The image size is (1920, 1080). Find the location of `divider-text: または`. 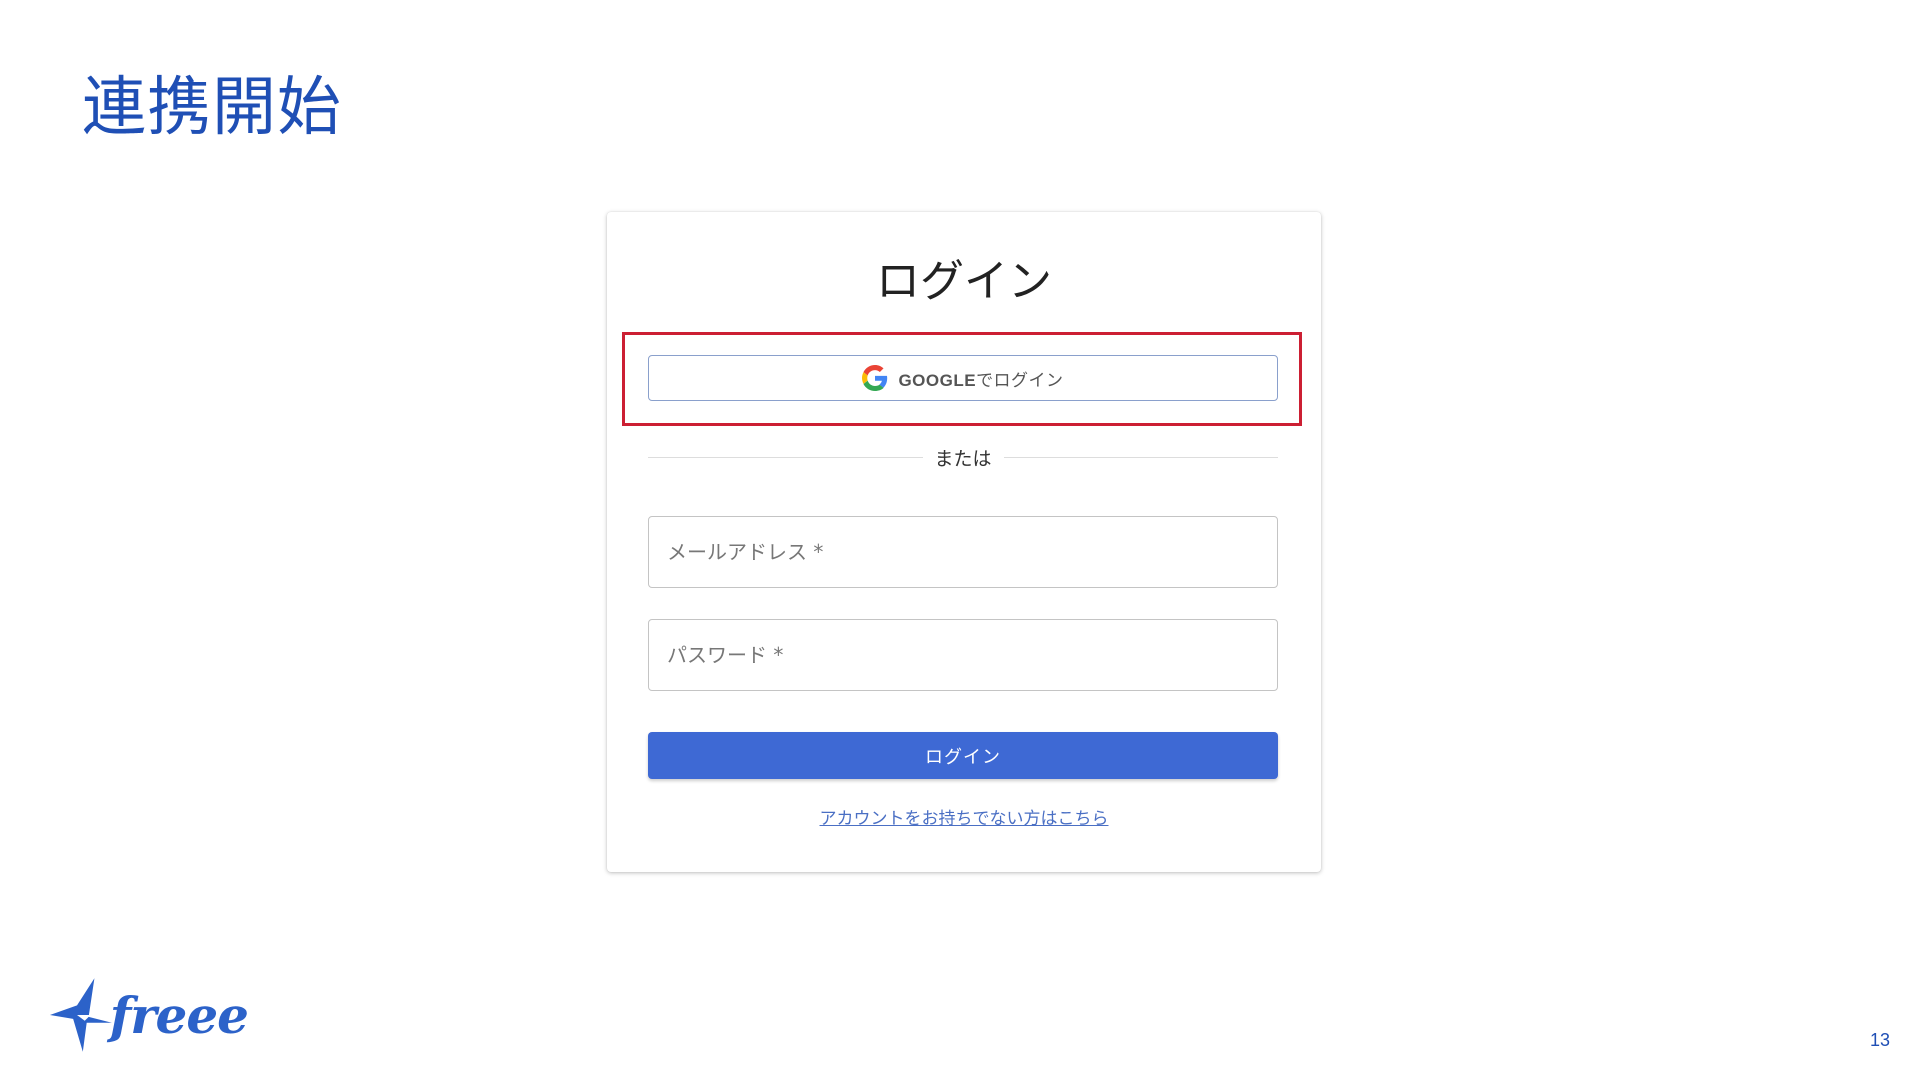

divider-text: または is located at coordinates (963, 458).